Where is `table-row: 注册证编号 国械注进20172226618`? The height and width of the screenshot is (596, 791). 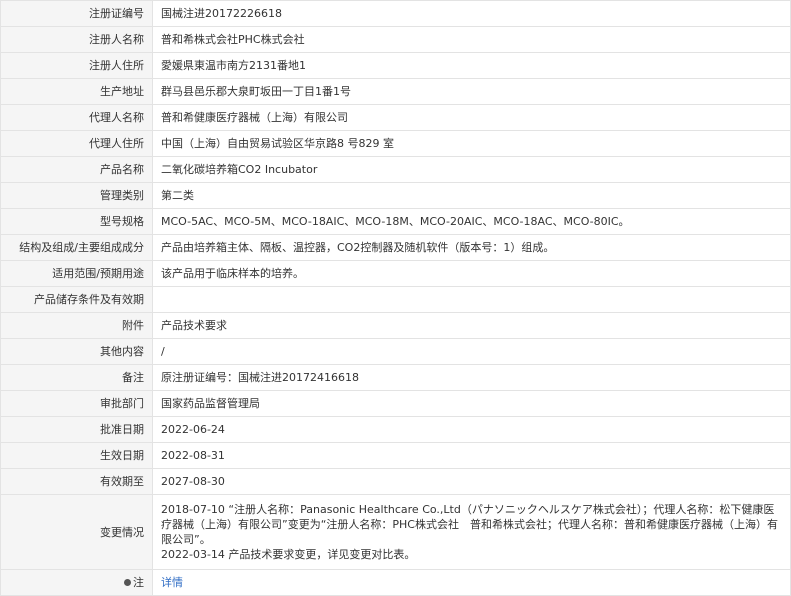
table-row: 注册证编号 国械注进20172226618 is located at coordinates (395, 13).